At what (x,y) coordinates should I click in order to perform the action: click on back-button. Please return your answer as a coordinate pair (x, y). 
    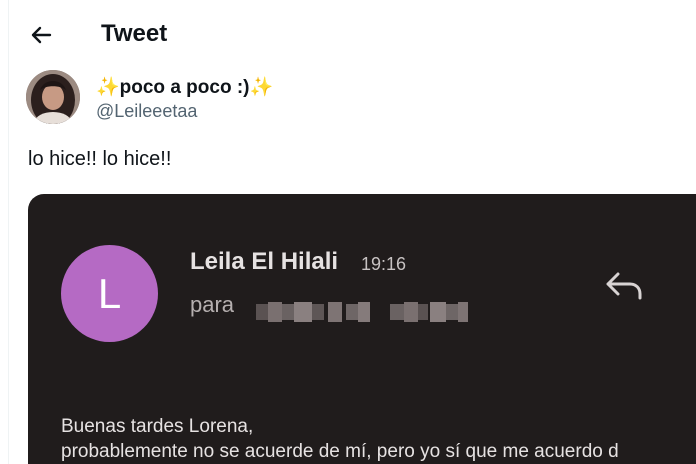
    Looking at the image, I should click on (41, 35).